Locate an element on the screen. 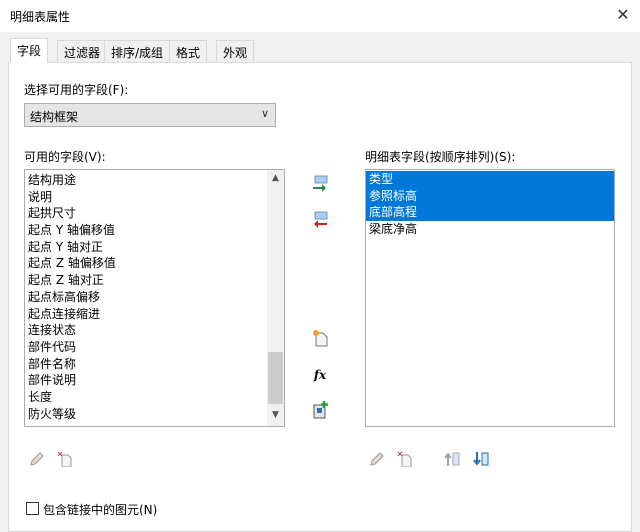 The height and width of the screenshot is (532, 640). tab-filter: 过滤器 is located at coordinates (82, 51).